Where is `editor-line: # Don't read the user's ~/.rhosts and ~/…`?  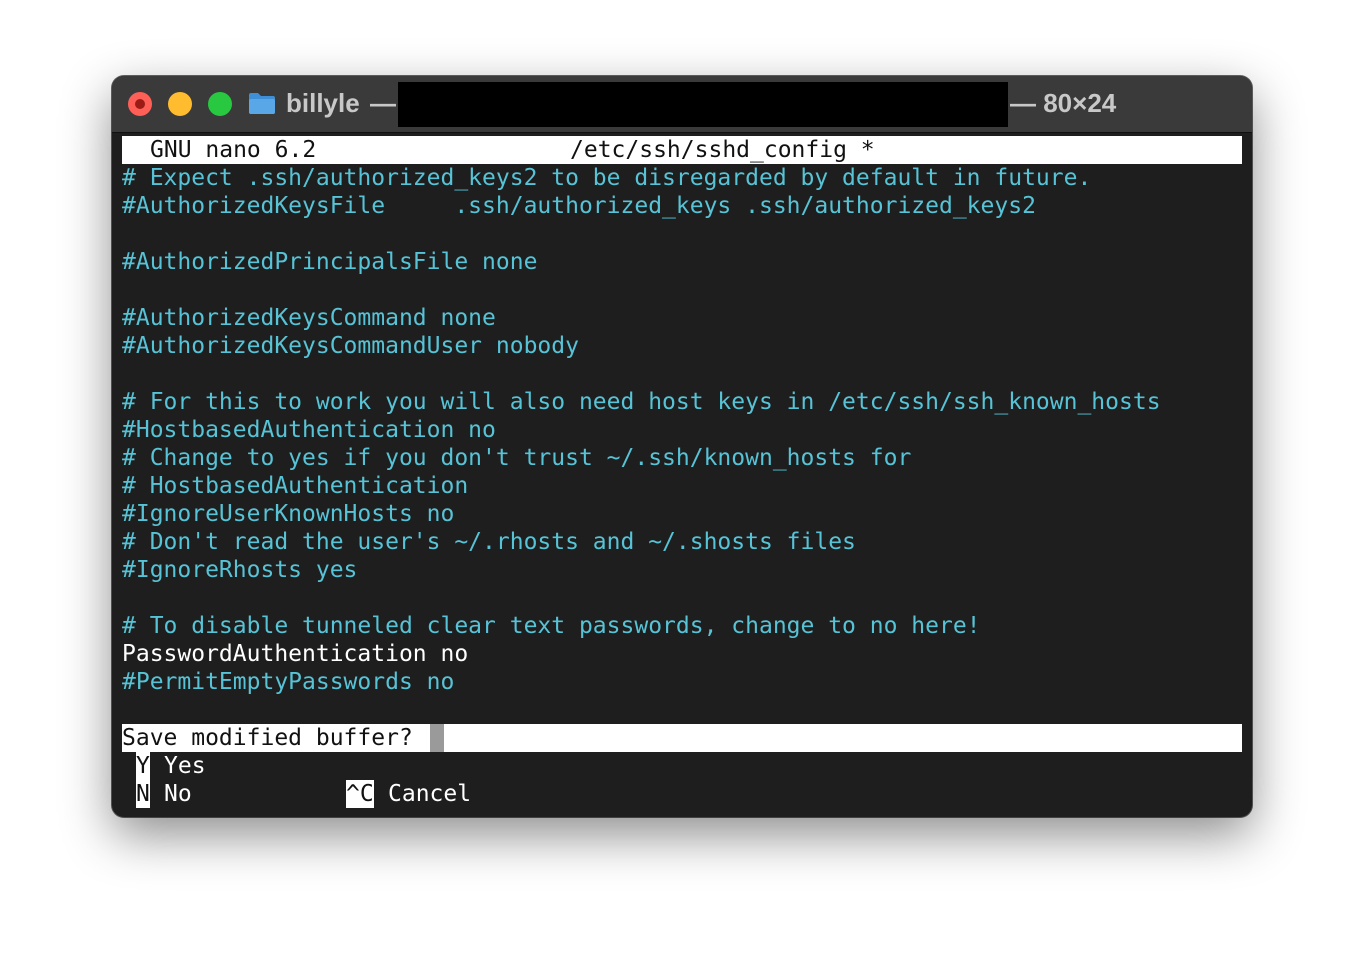
editor-line: # Don't read the user's ~/.rhosts and ~/… is located at coordinates (489, 542).